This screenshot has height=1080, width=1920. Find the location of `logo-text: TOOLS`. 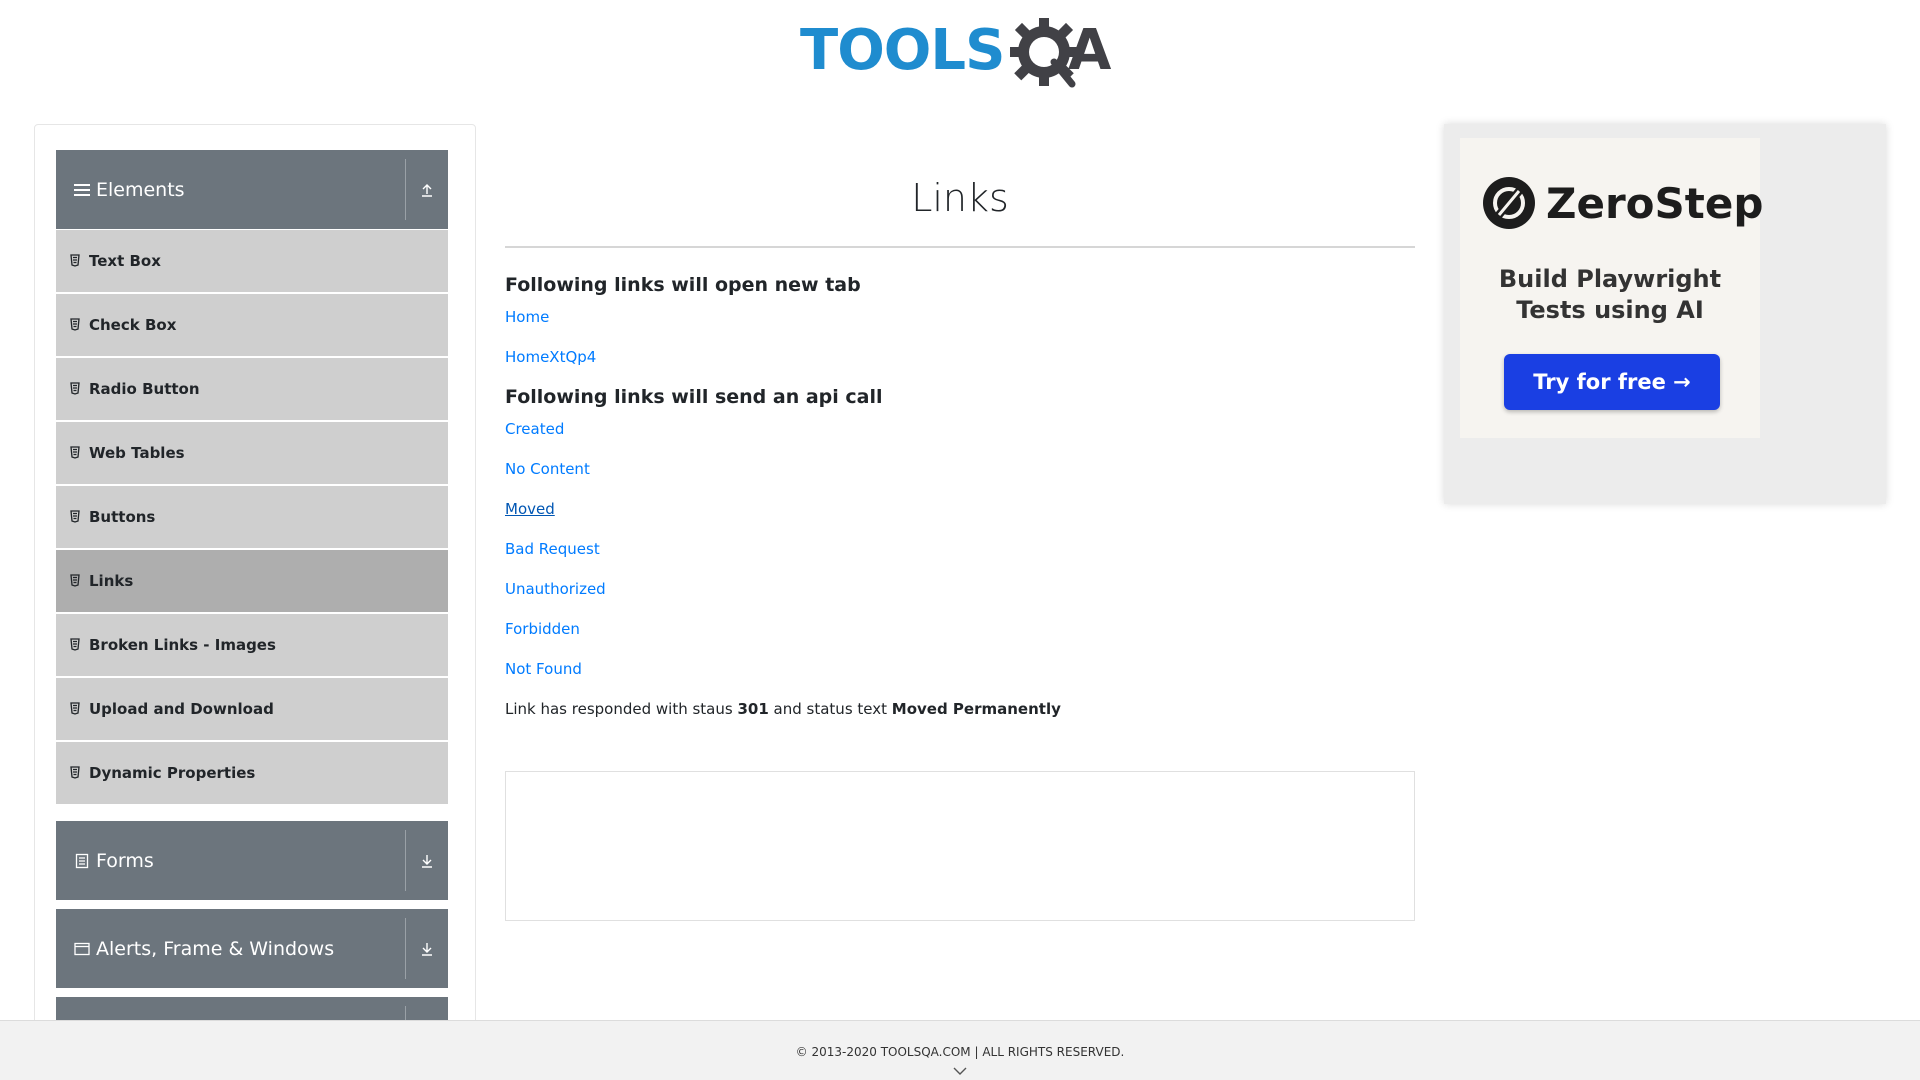

logo-text: TOOLS is located at coordinates (902, 50).